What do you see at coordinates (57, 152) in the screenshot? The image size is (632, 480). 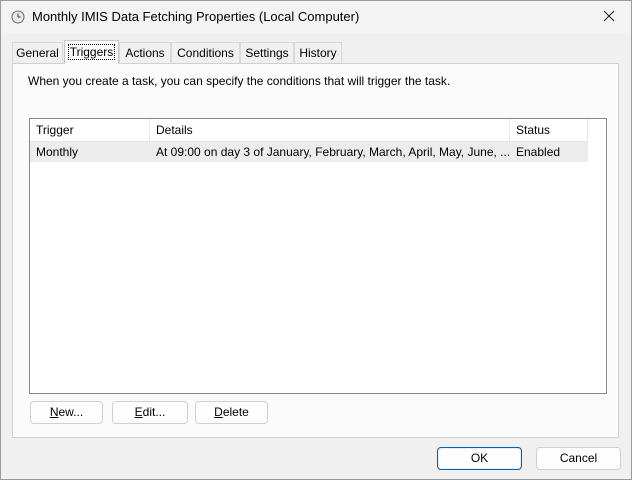 I see `cell-trigger: Monthly` at bounding box center [57, 152].